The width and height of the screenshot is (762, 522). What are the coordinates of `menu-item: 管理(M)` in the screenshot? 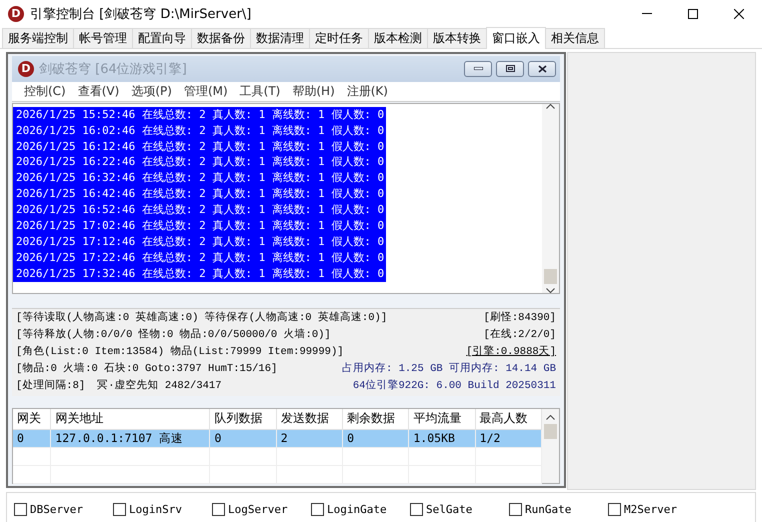 It's located at (206, 91).